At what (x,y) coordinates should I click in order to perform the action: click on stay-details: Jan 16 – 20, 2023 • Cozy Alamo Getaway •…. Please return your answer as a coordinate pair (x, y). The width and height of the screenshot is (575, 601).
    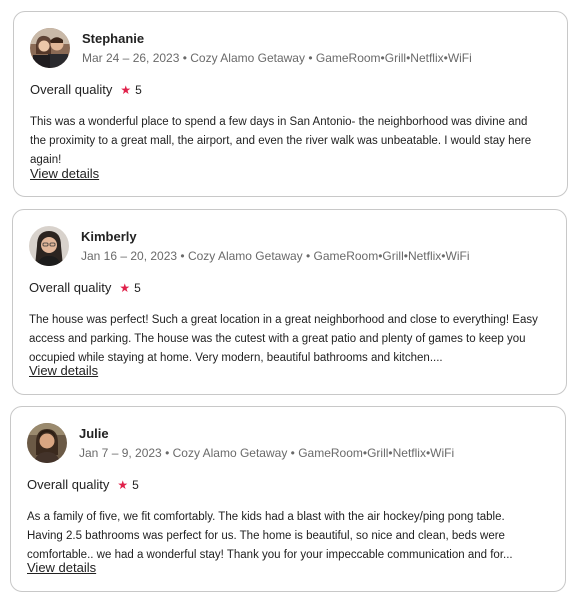
    Looking at the image, I should click on (275, 256).